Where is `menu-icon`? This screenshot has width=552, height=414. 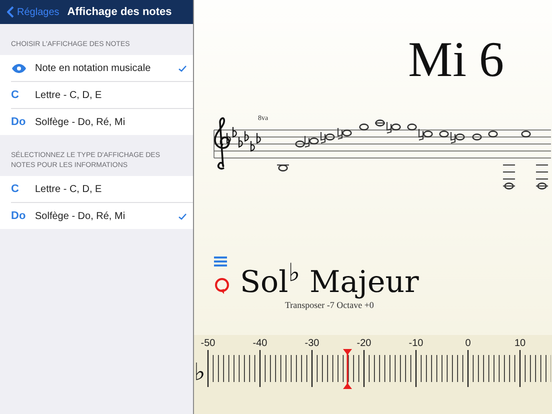 menu-icon is located at coordinates (220, 261).